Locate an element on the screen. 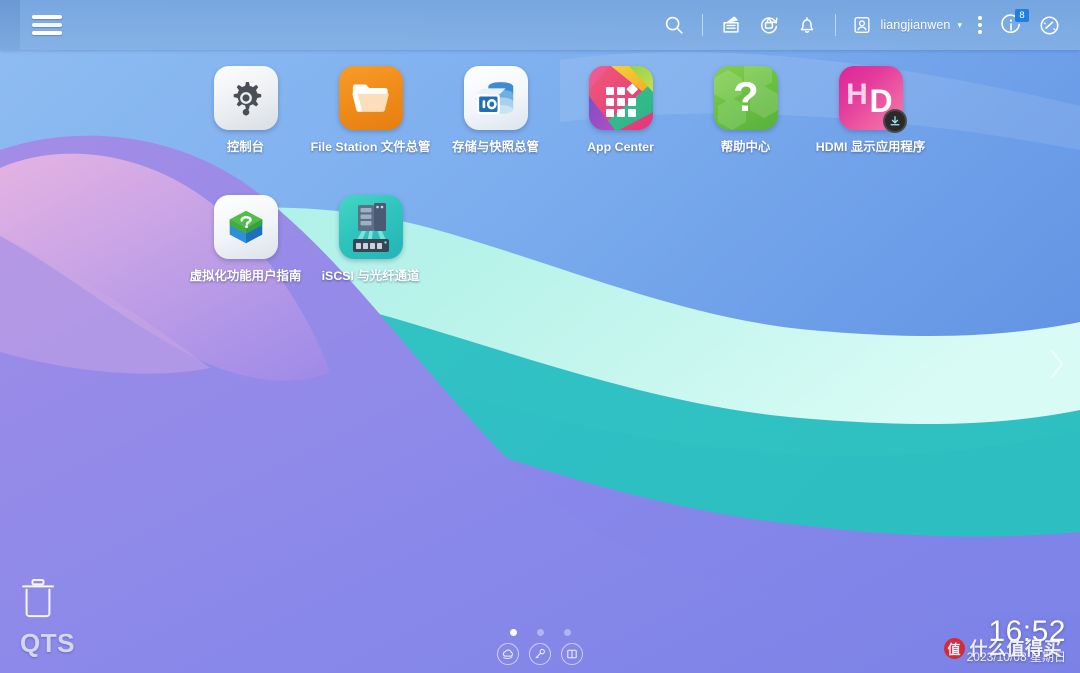  desktop-clock: 16:52 2023/10/08 星期日 is located at coordinates (1016, 640).